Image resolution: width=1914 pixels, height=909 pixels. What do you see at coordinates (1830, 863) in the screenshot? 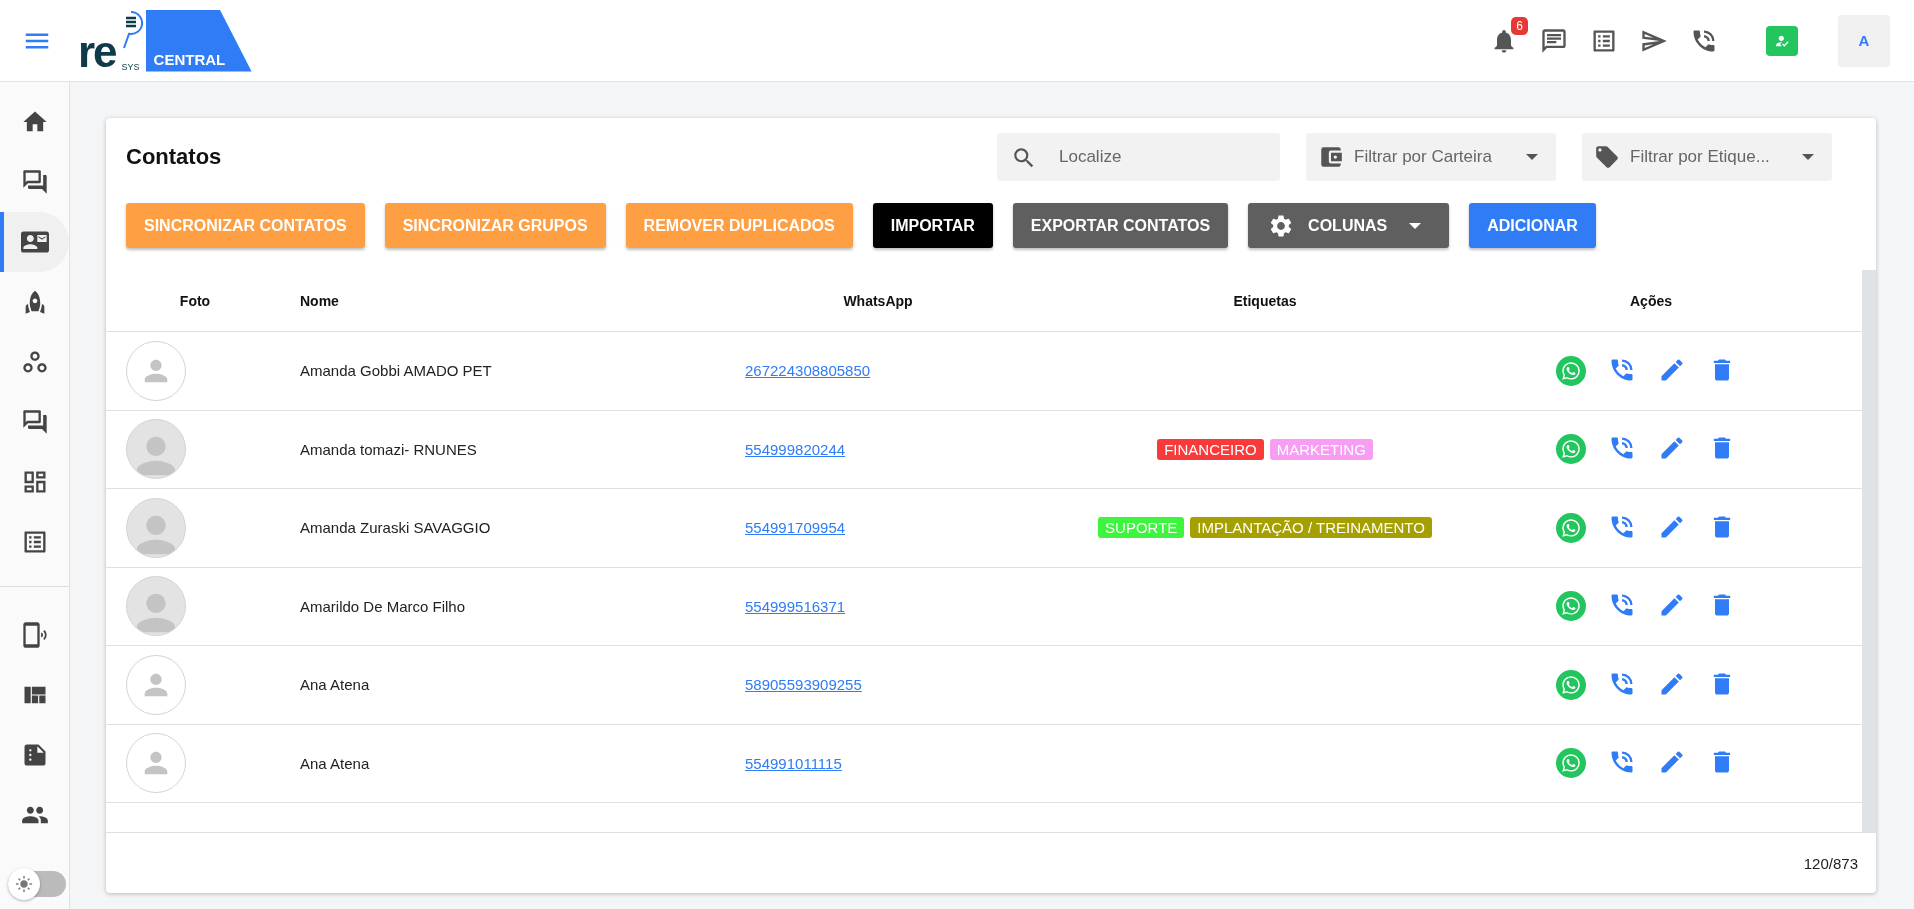
I see `record-count: 120/873` at bounding box center [1830, 863].